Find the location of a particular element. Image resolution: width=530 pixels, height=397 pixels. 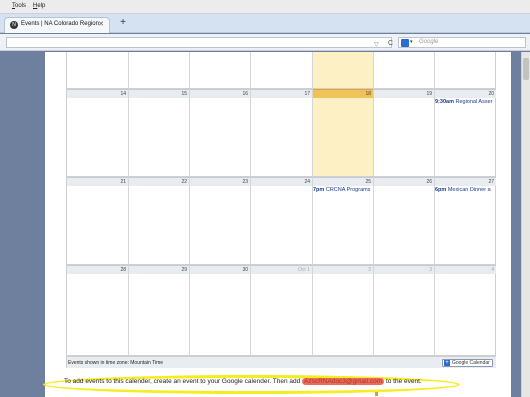

calendar-day-cell: 15 is located at coordinates (158, 132).